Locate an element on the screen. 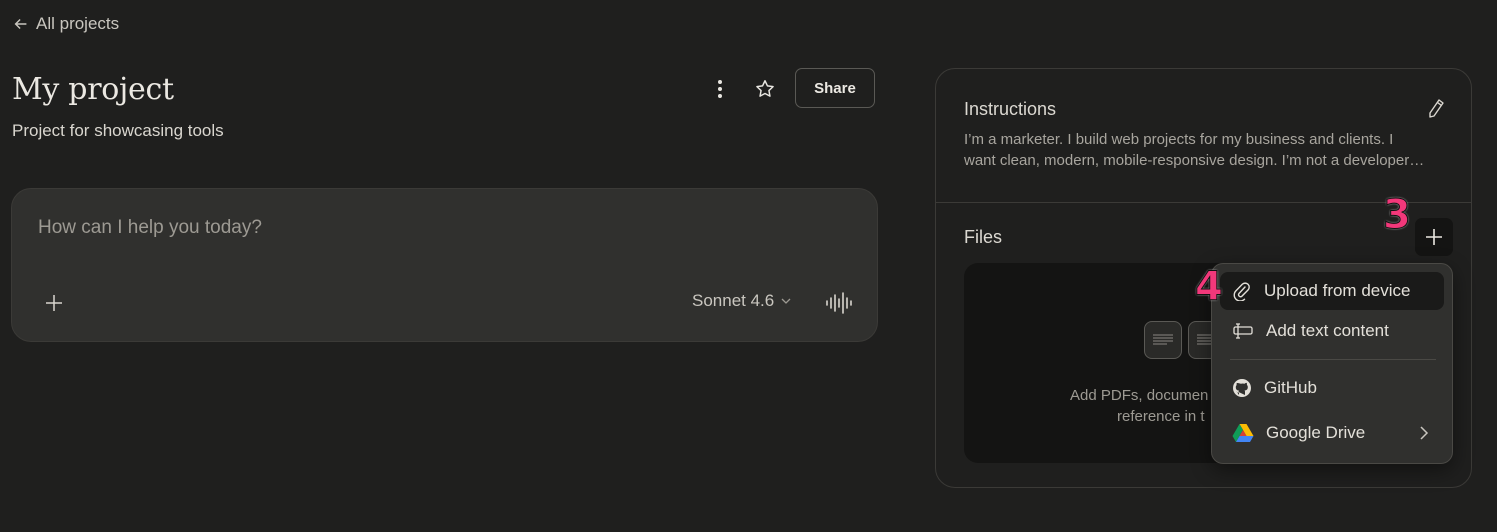 The width and height of the screenshot is (1497, 532). edit-instructions-button is located at coordinates (1436, 109).